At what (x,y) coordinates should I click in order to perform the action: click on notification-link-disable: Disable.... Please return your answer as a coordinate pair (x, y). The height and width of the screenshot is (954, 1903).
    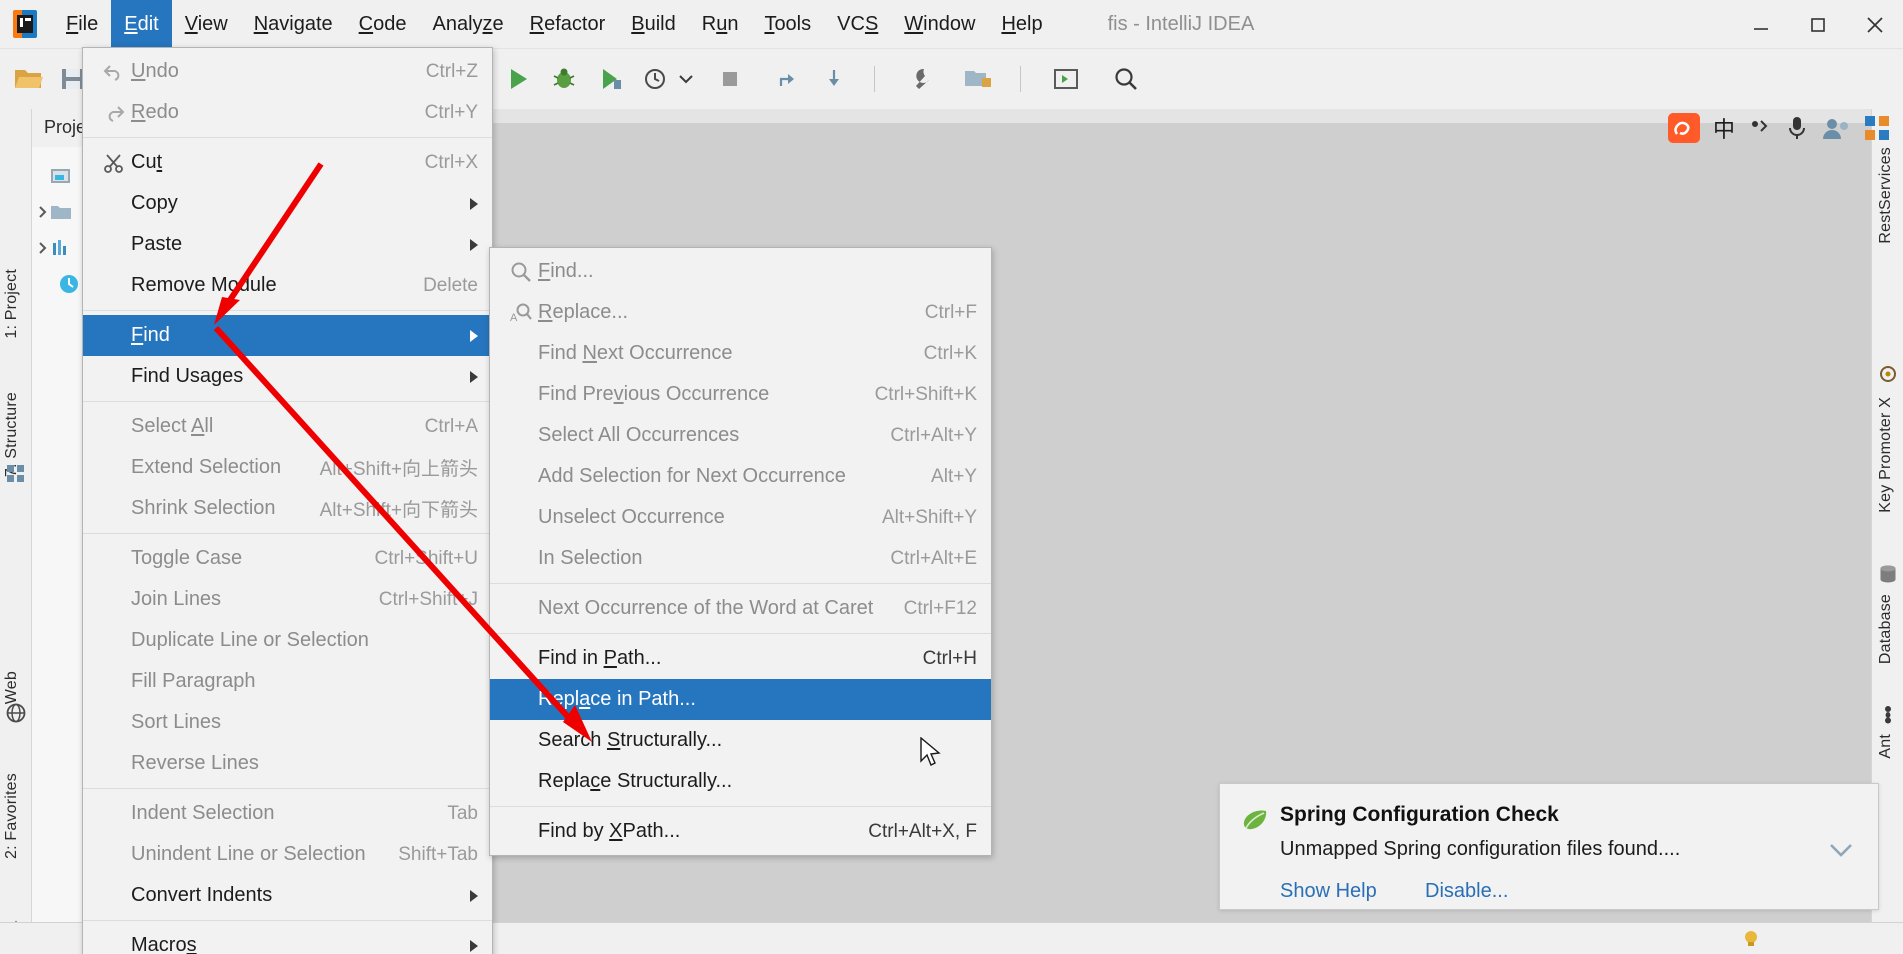
    Looking at the image, I should click on (1466, 891).